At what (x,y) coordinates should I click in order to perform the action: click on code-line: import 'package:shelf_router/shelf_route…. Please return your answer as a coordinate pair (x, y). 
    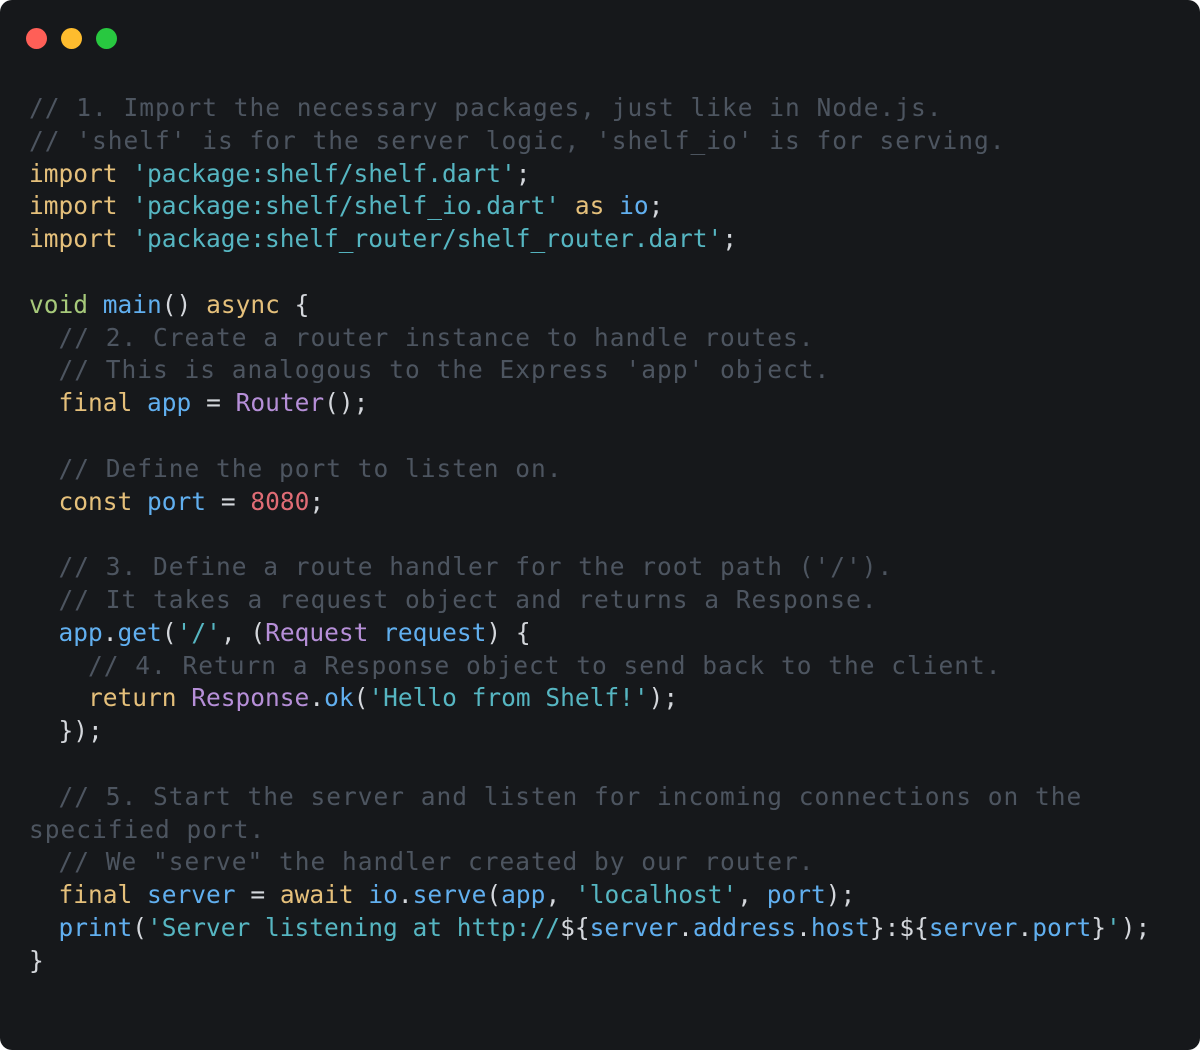
    Looking at the image, I should click on (589, 239).